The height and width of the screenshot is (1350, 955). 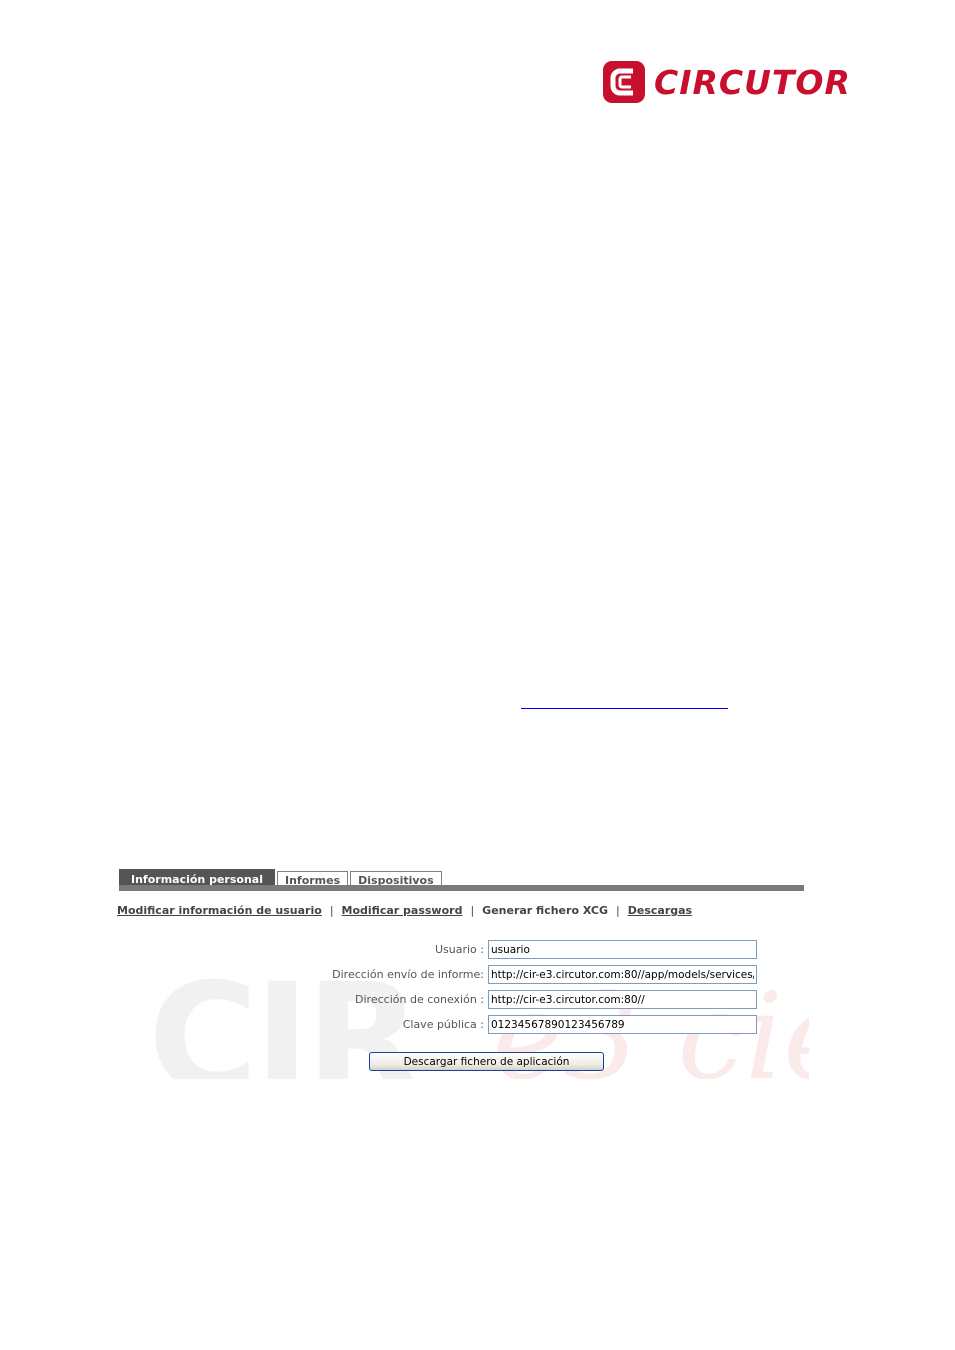 What do you see at coordinates (219, 910) in the screenshot?
I see `modify-user-info-link: Modificar información de usuario` at bounding box center [219, 910].